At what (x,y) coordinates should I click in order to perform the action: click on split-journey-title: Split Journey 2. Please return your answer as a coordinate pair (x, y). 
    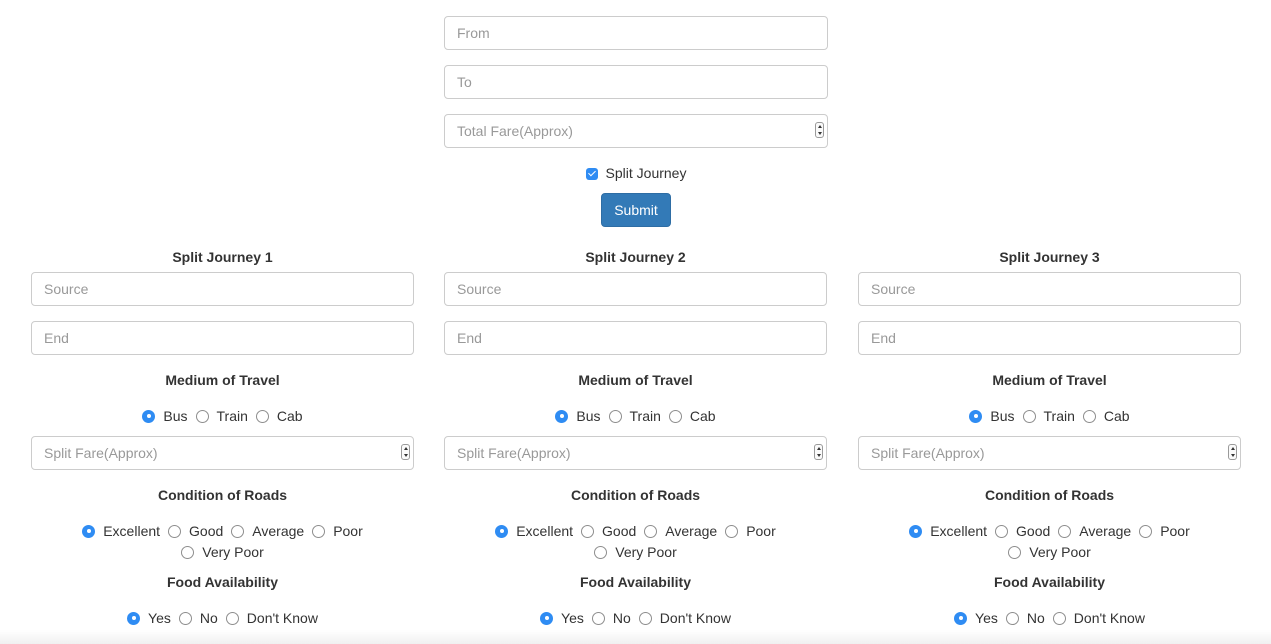
    Looking at the image, I should click on (635, 257).